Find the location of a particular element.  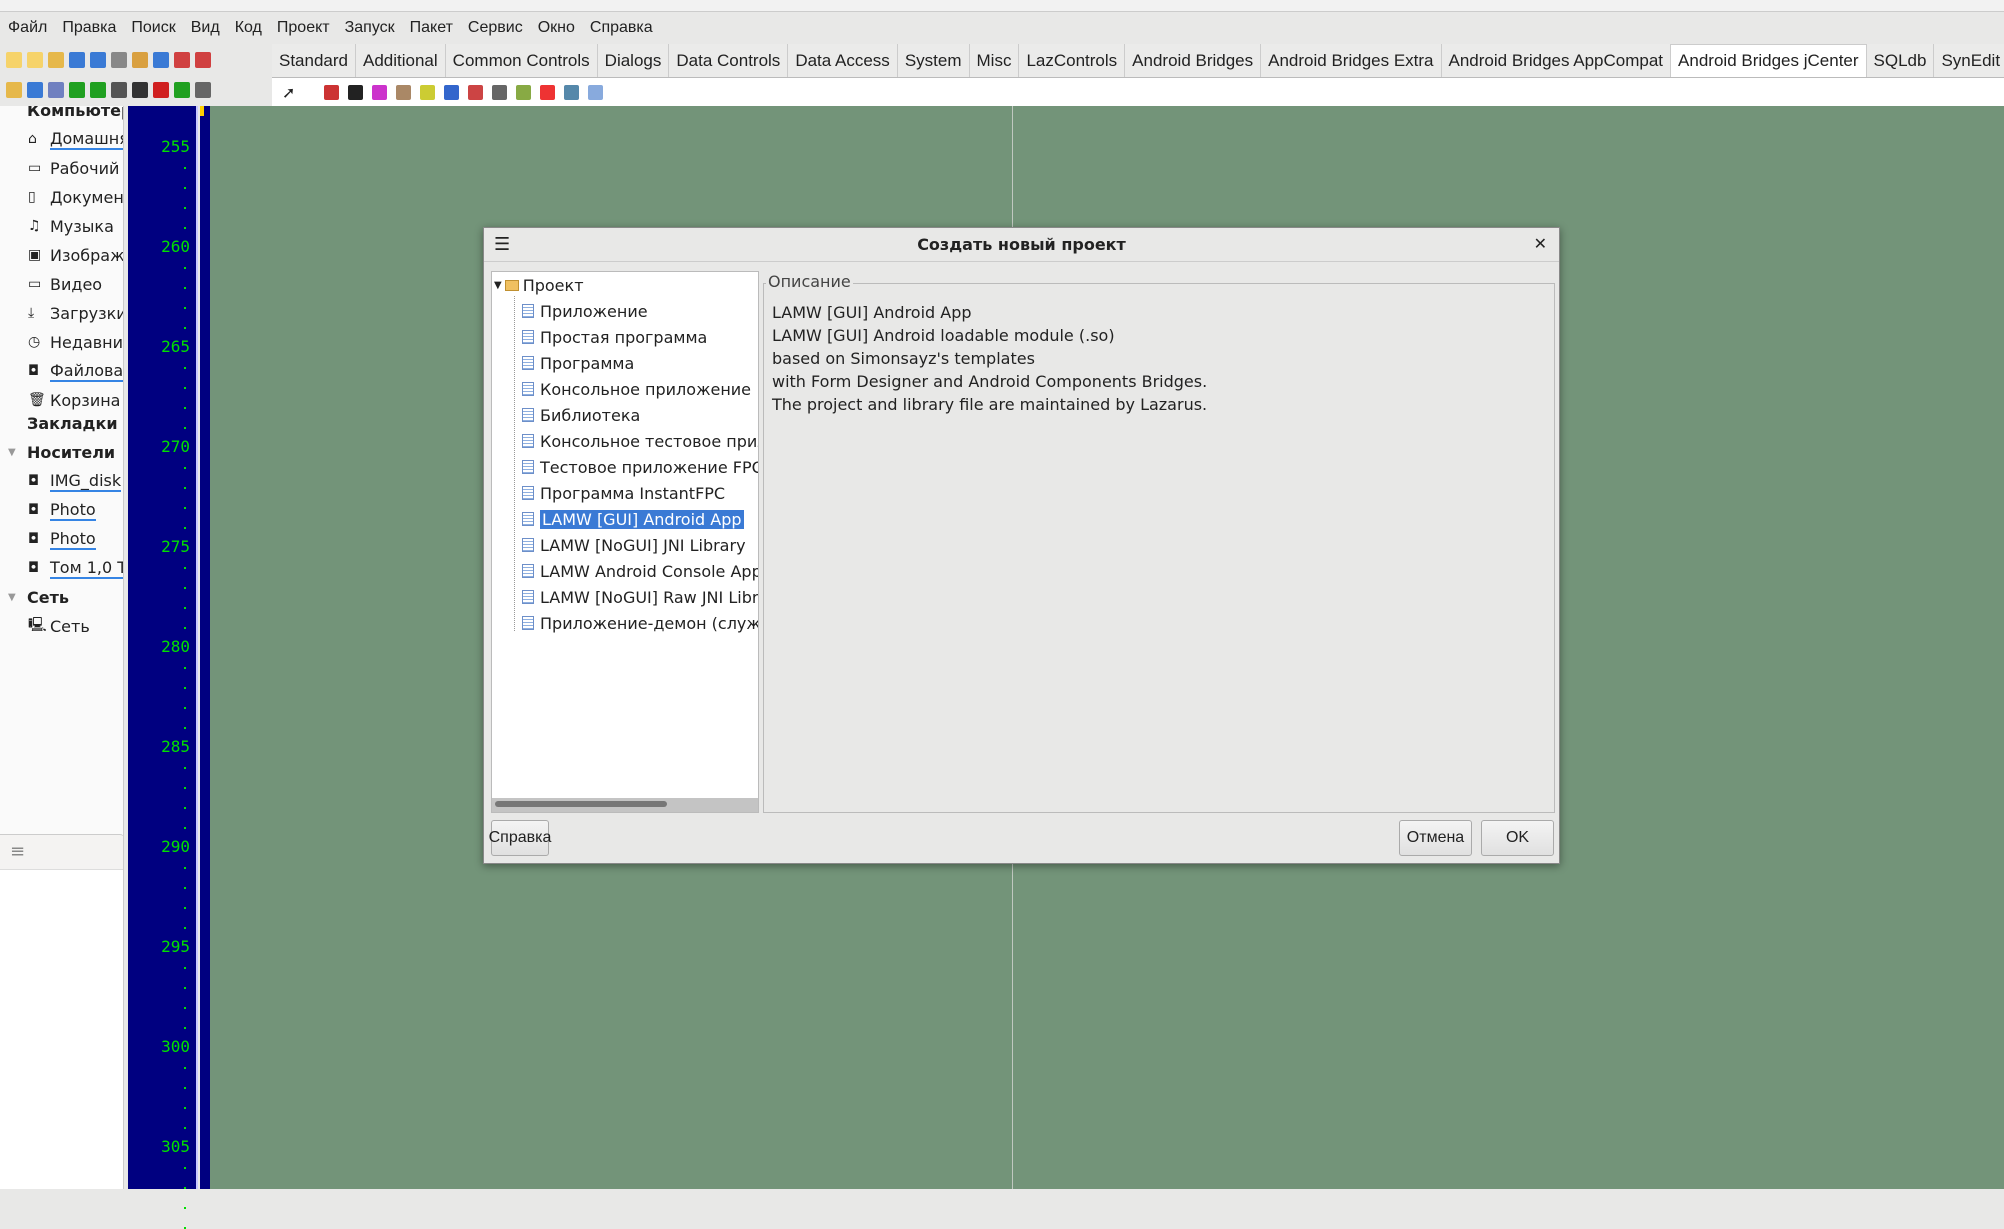

new-unit-icon is located at coordinates (14, 60).